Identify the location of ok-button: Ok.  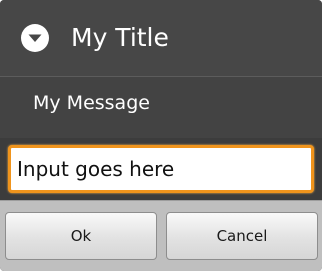
(81, 236).